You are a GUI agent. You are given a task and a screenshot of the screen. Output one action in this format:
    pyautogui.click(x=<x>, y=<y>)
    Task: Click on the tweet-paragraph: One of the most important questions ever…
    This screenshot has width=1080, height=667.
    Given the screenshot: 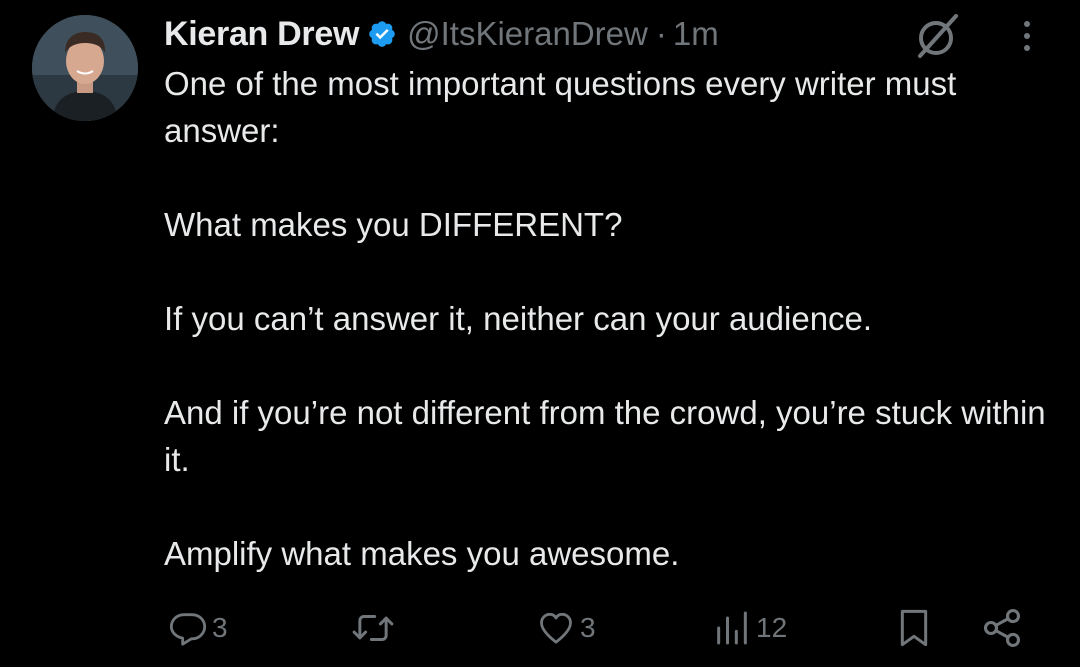 What is the action you would take?
    pyautogui.click(x=560, y=107)
    